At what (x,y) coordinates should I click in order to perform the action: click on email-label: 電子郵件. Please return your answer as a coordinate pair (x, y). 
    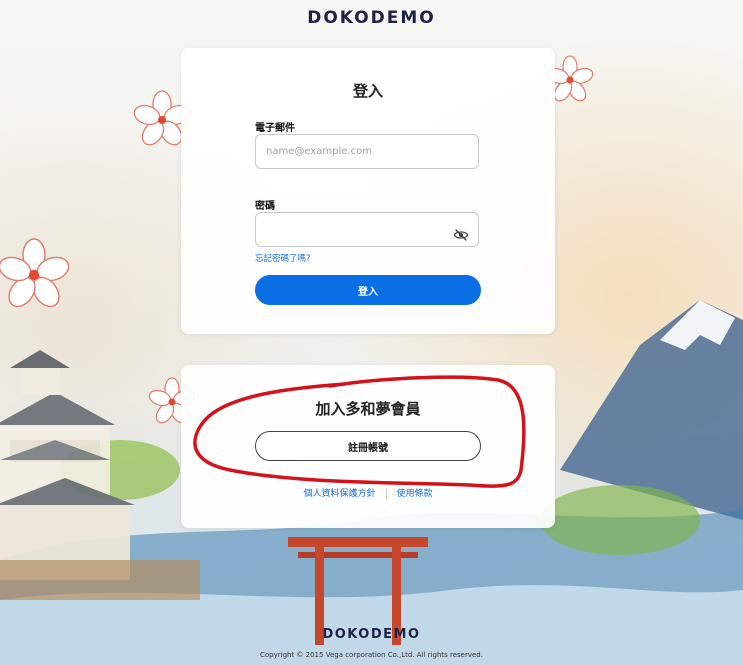
    Looking at the image, I should click on (275, 128).